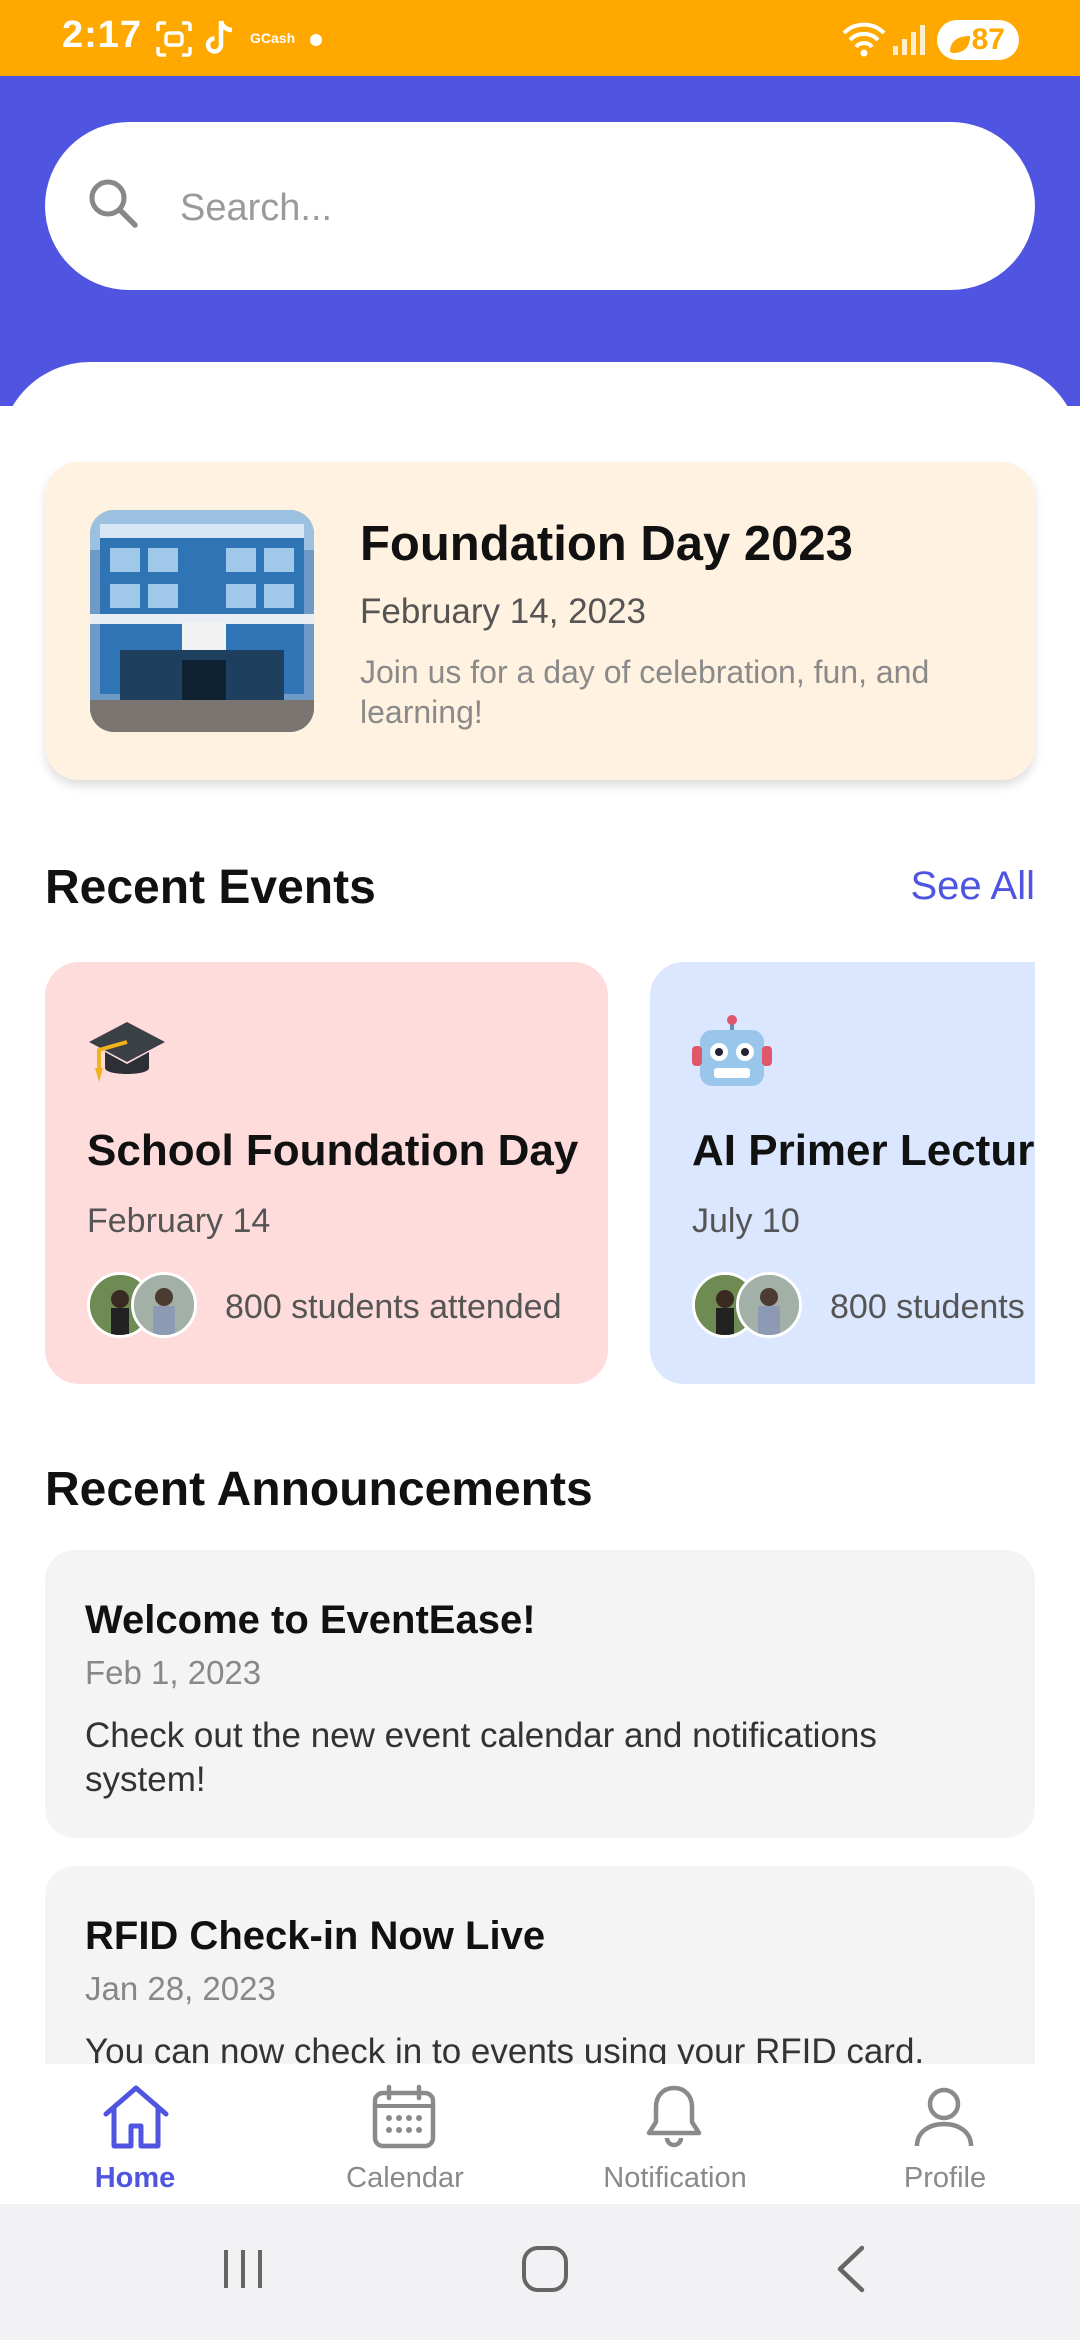 This screenshot has height=2340, width=1080. Describe the element at coordinates (316, 40) in the screenshot. I see `notification-dot` at that location.